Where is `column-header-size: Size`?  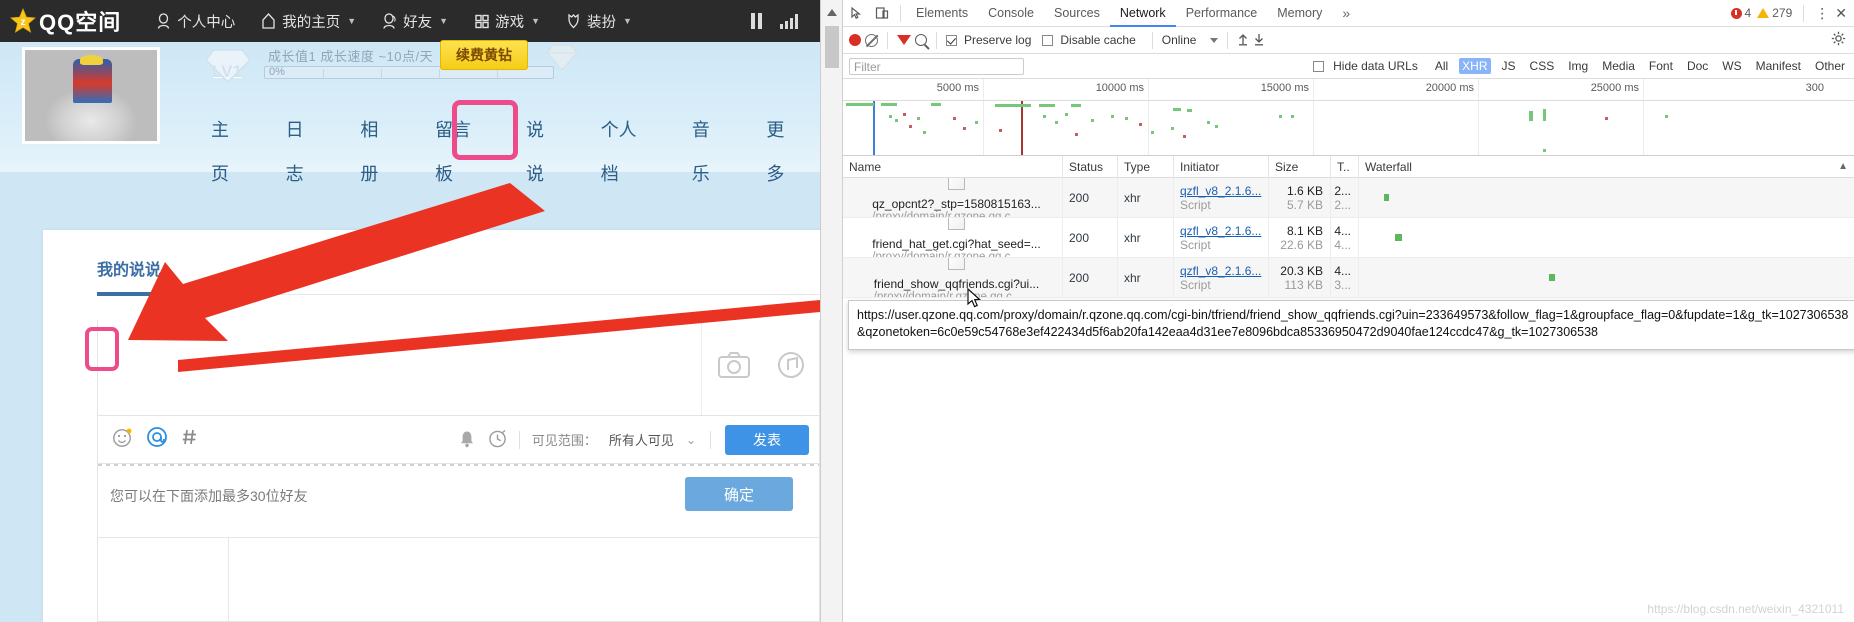 column-header-size: Size is located at coordinates (1300, 166).